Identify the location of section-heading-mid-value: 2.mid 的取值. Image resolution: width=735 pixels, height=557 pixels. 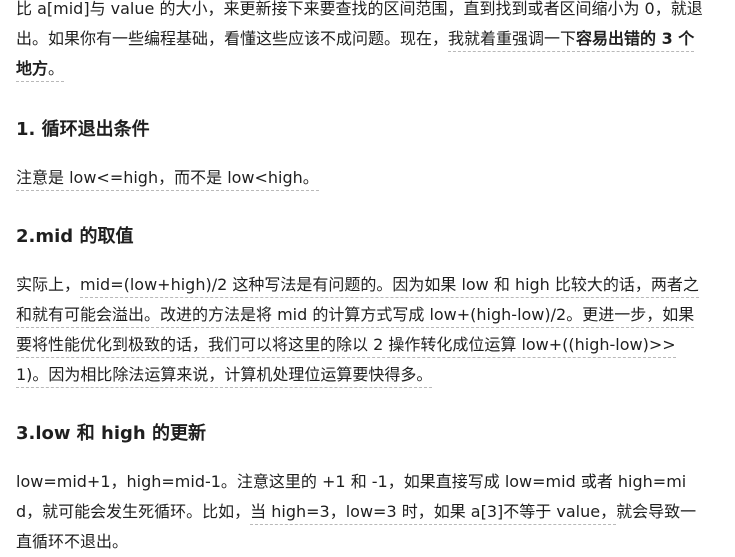
(75, 236).